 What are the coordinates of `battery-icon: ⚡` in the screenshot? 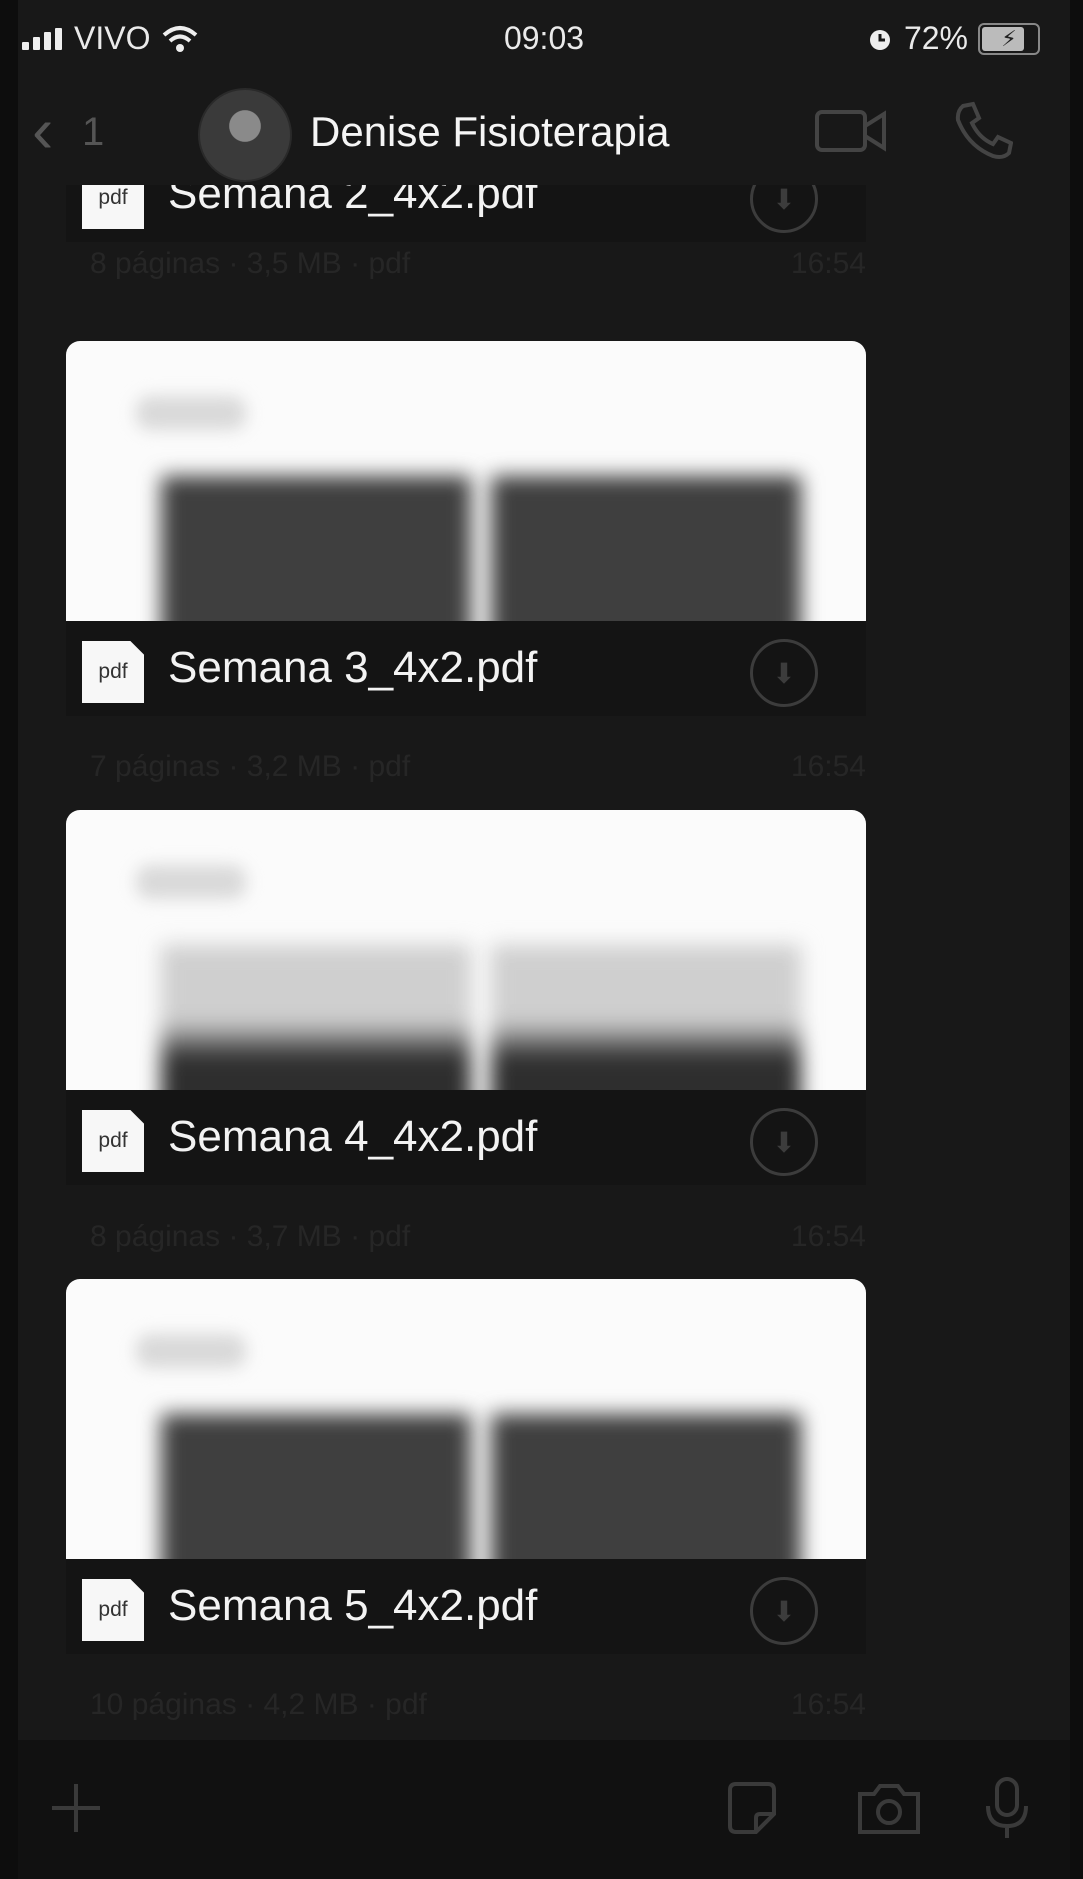 It's located at (1009, 38).